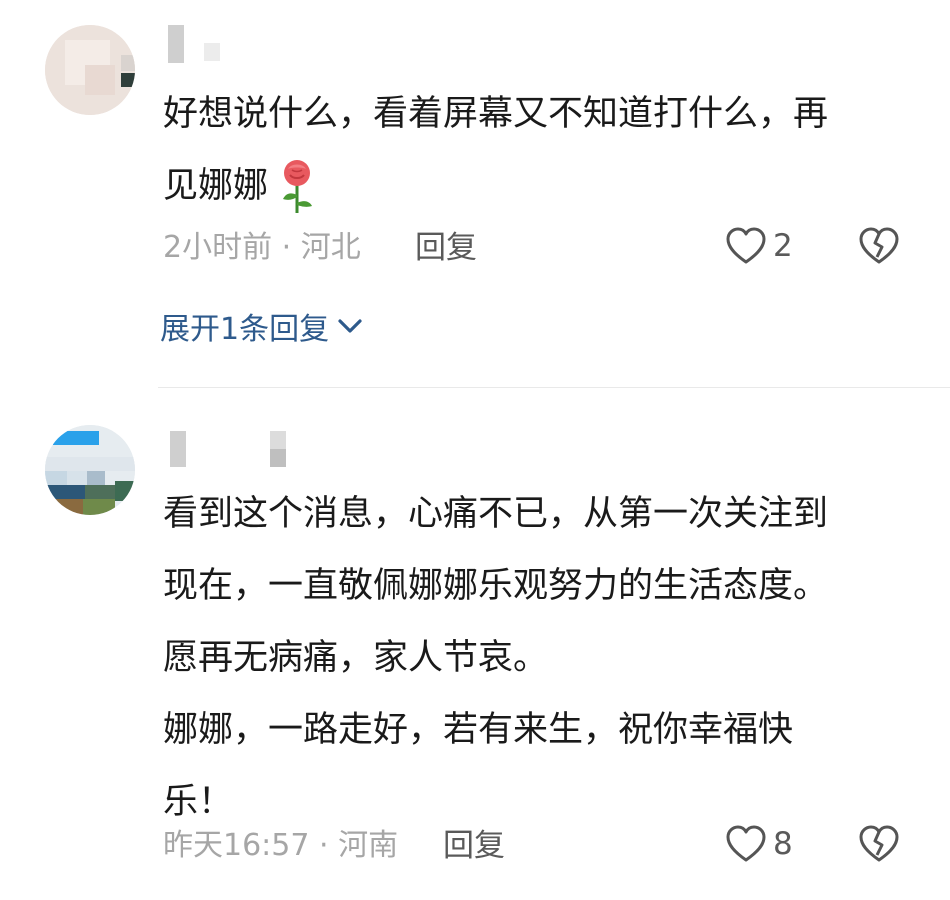  Describe the element at coordinates (783, 844) in the screenshot. I see `like-count: 8` at that location.